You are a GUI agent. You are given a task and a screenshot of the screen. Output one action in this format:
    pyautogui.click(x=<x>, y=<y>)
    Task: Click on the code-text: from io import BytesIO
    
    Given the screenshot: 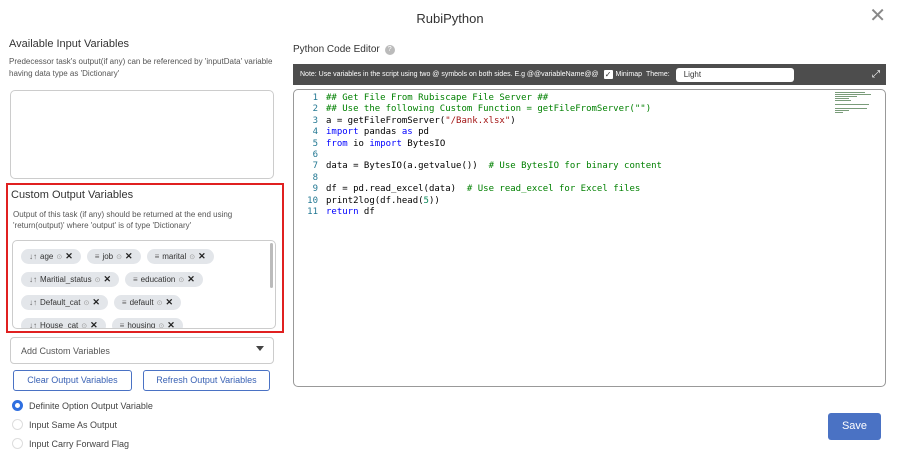 What is the action you would take?
    pyautogui.click(x=385, y=144)
    